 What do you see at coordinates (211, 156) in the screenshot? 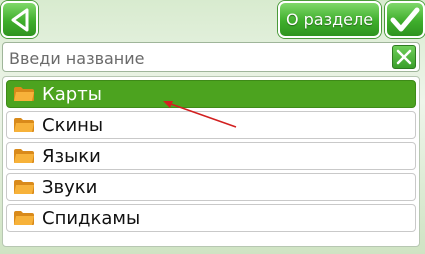
I see `list-item-languages: Языки` at bounding box center [211, 156].